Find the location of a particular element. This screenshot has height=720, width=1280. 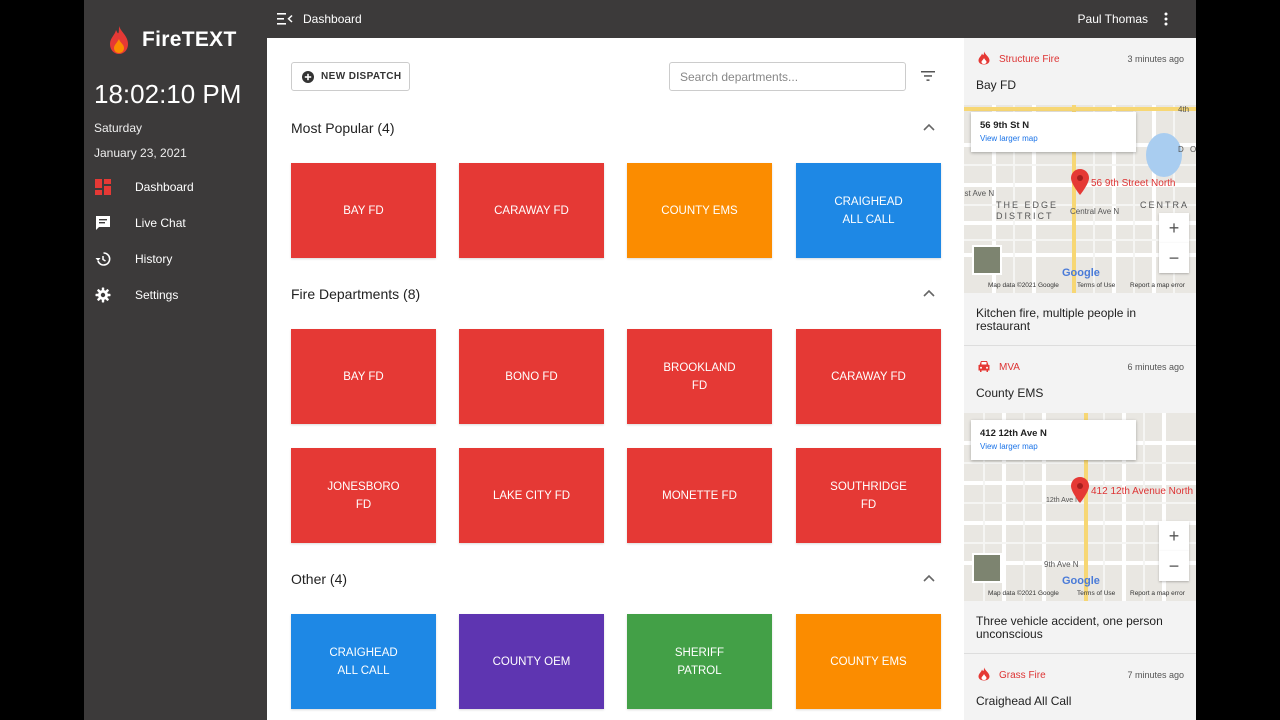

history-icon is located at coordinates (103, 259).